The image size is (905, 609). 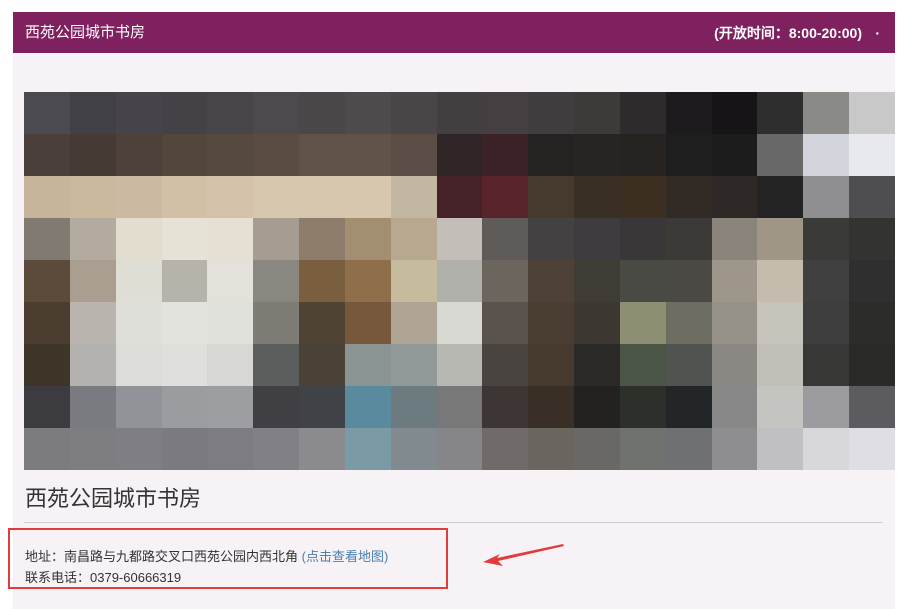 What do you see at coordinates (454, 32) in the screenshot?
I see `card-header: 西苑公园城市书房 (开放时间：8:00-20:00) ·` at bounding box center [454, 32].